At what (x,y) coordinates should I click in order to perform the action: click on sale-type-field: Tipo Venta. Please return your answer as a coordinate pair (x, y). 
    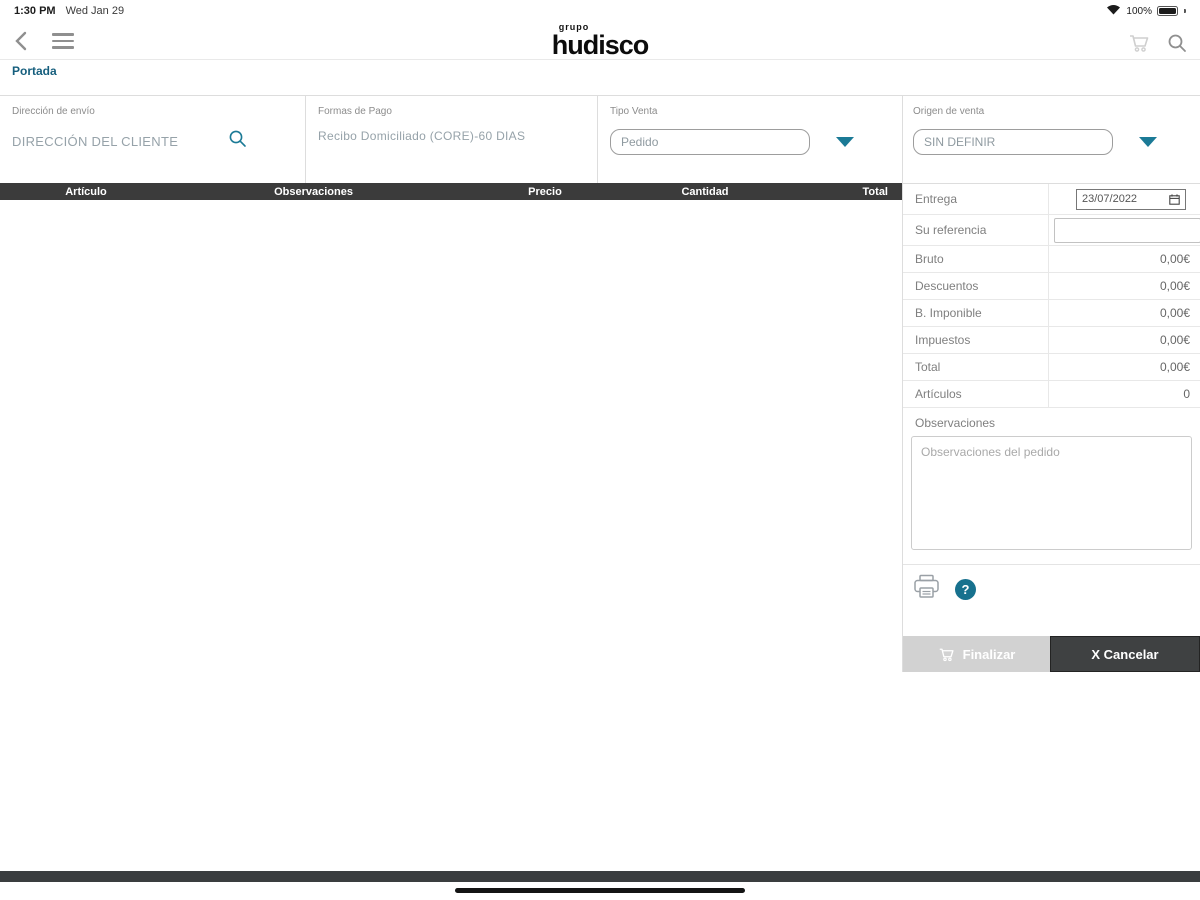
    Looking at the image, I should click on (749, 139).